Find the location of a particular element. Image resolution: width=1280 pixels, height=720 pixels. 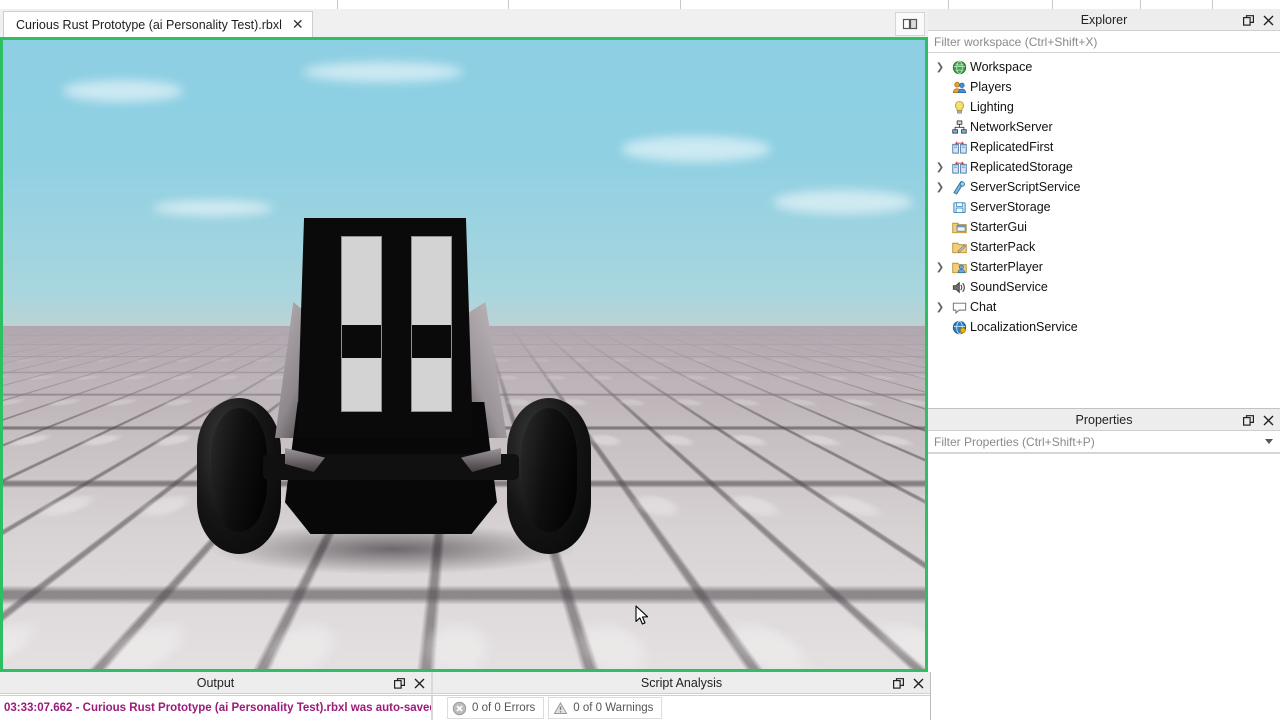

explorer-item-starterplayer: ❯ StarterPlayer is located at coordinates (1104, 267).